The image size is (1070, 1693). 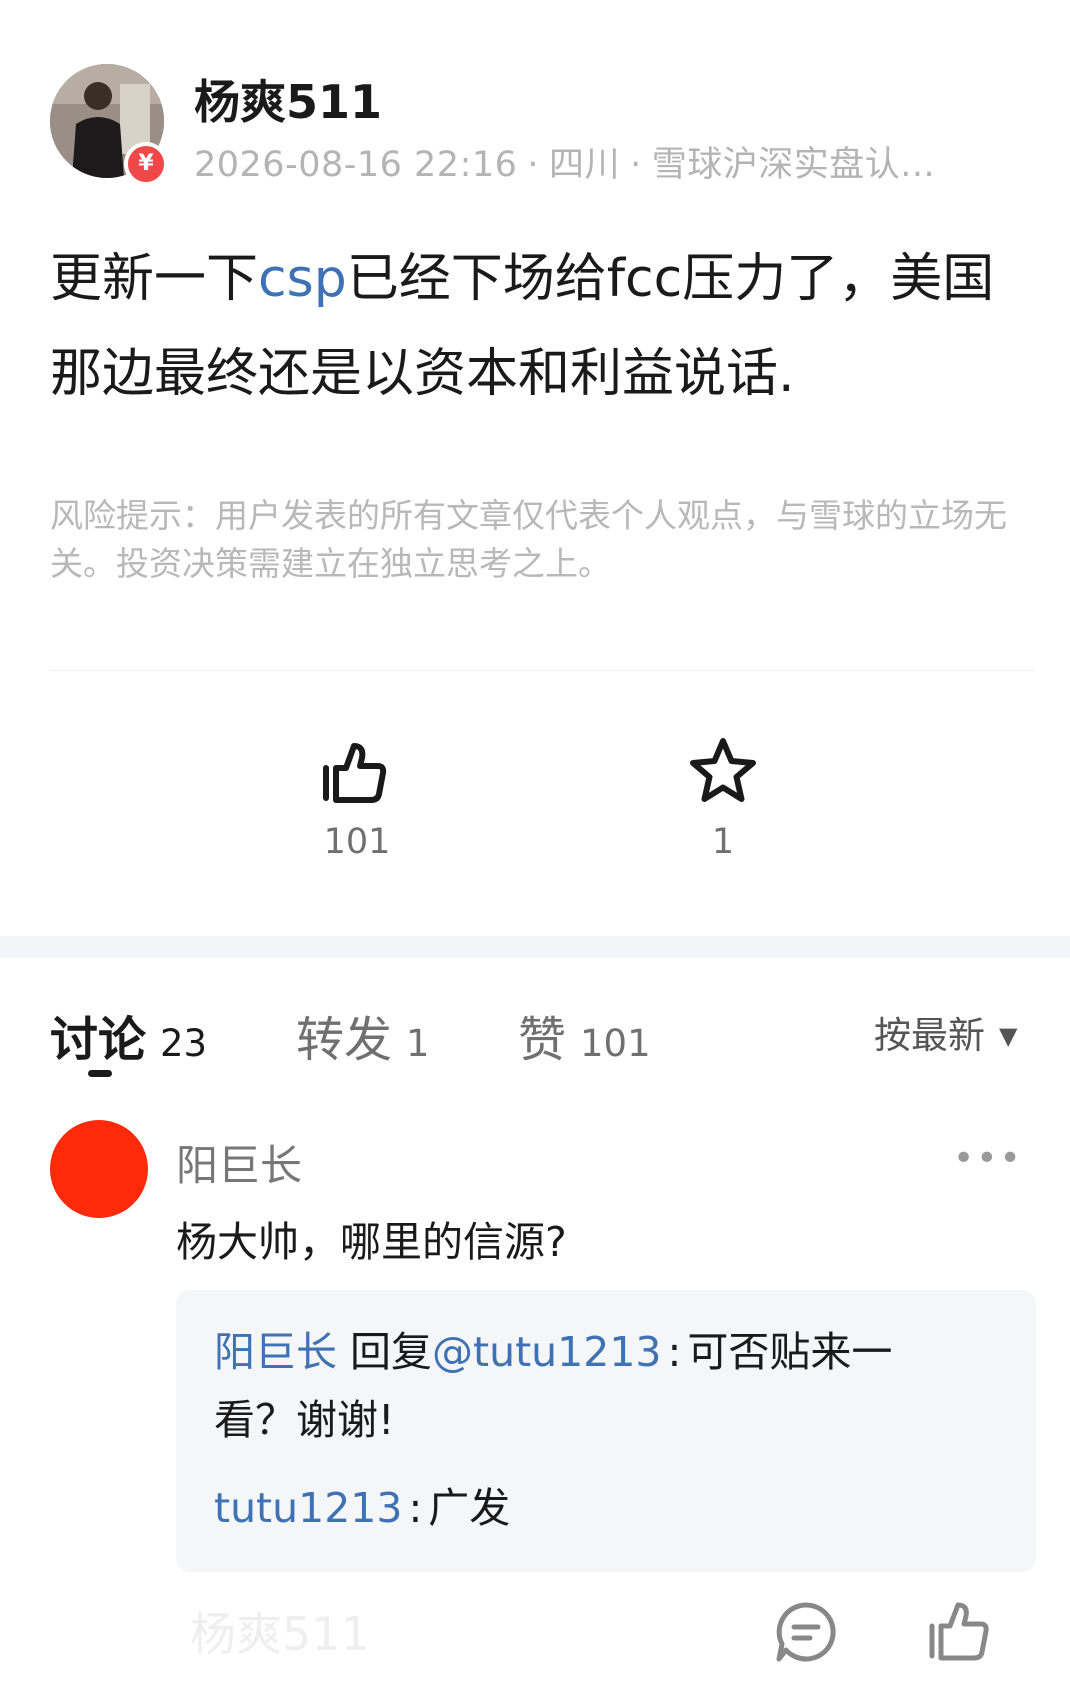 What do you see at coordinates (355, 773) in the screenshot?
I see `thumbs-up-icon` at bounding box center [355, 773].